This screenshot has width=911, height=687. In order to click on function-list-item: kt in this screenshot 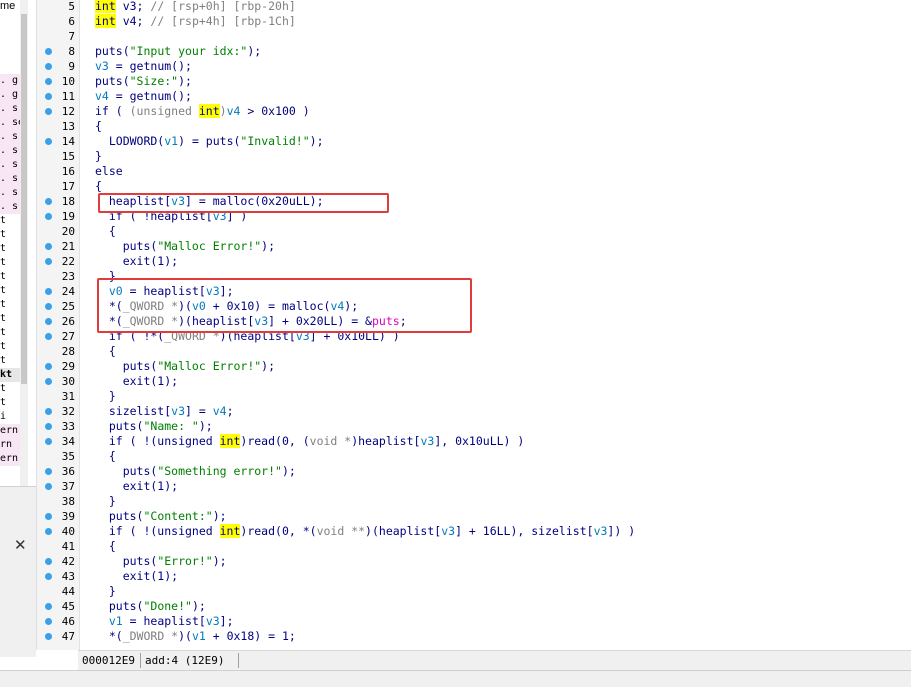, I will do `click(10, 375)`.